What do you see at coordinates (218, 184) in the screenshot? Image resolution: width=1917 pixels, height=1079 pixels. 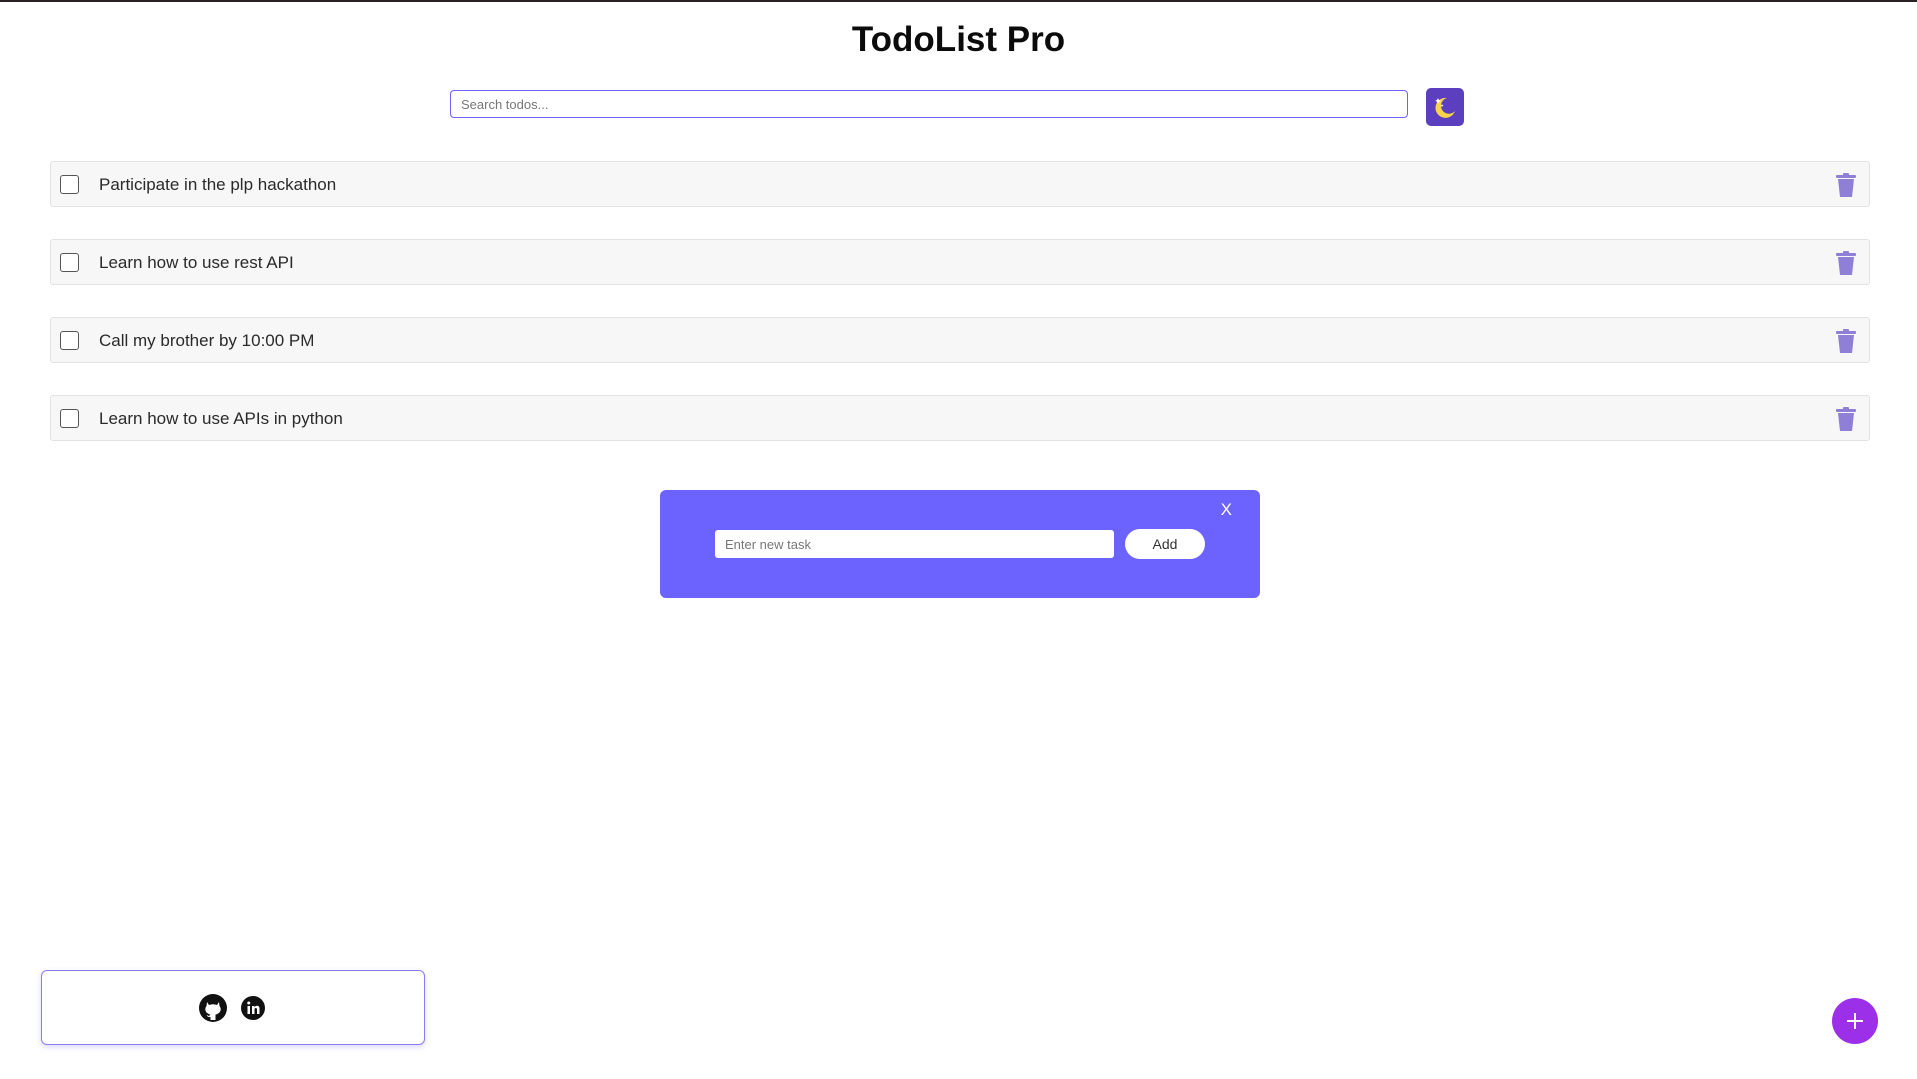 I see `todo-text: Participate in the plp hackathon` at bounding box center [218, 184].